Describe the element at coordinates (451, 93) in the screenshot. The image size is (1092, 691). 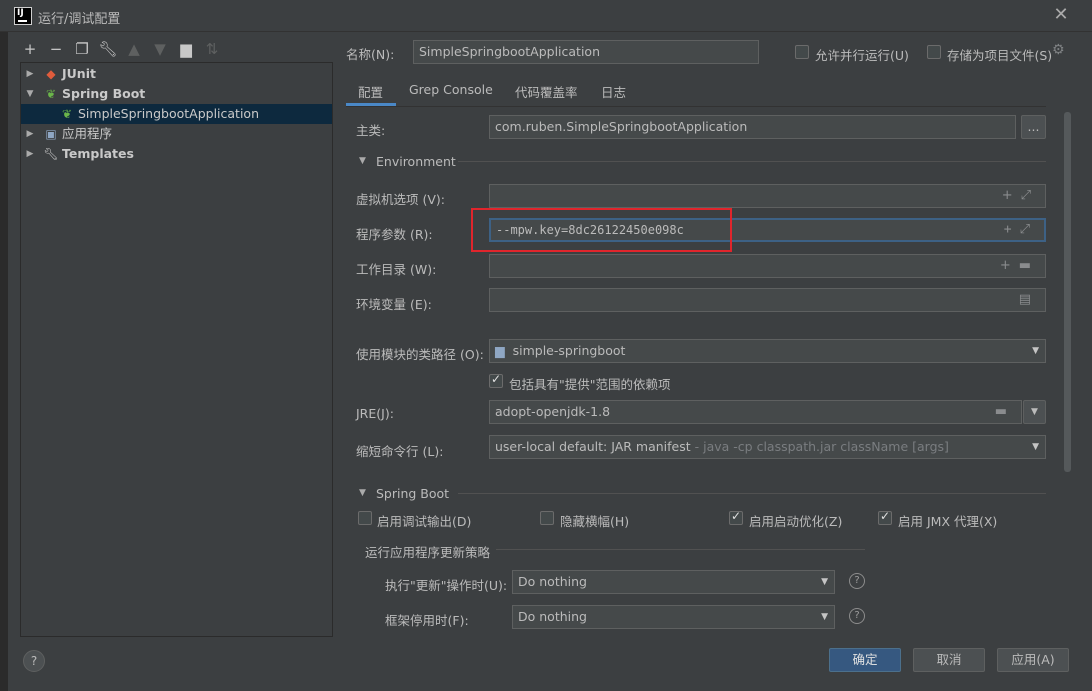
I see `tab-grep-console: Grep Console` at that location.